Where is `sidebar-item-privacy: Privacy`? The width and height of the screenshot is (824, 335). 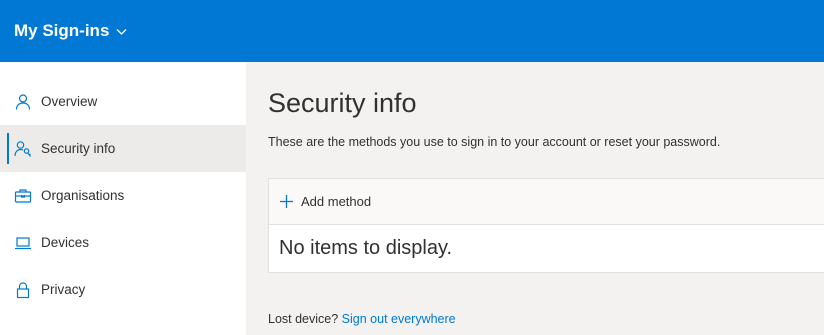 sidebar-item-privacy: Privacy is located at coordinates (123, 289).